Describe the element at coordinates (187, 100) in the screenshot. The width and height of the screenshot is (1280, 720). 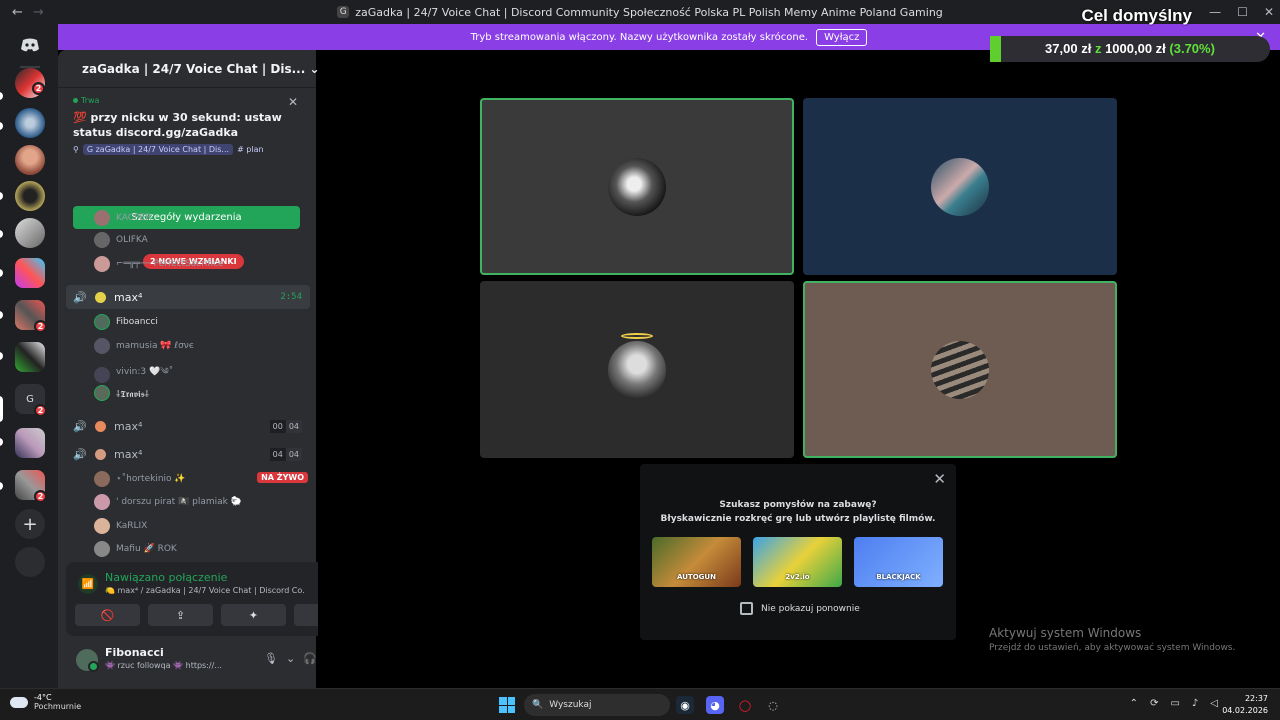
I see `event-status: Trwa` at that location.